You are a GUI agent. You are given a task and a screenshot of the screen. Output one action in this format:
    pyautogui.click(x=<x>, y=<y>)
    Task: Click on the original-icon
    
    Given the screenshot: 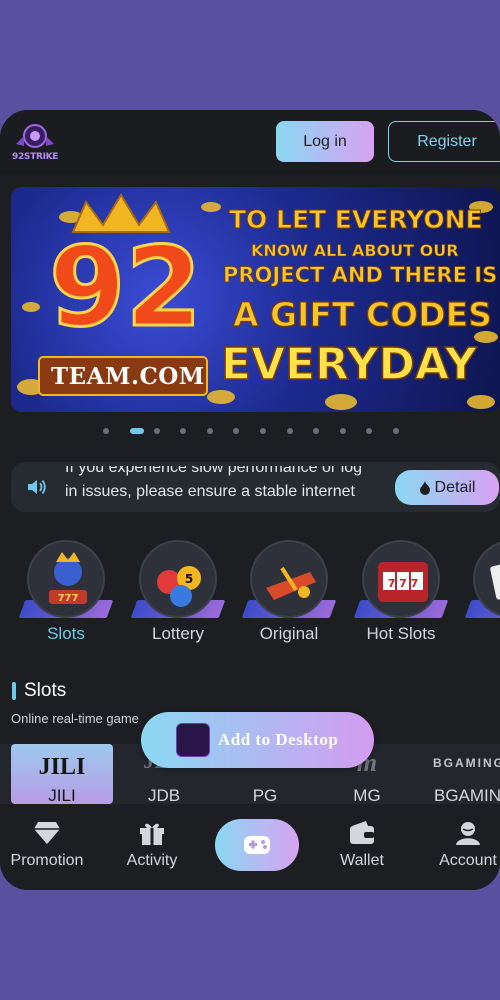 What is the action you would take?
    pyautogui.click(x=289, y=579)
    